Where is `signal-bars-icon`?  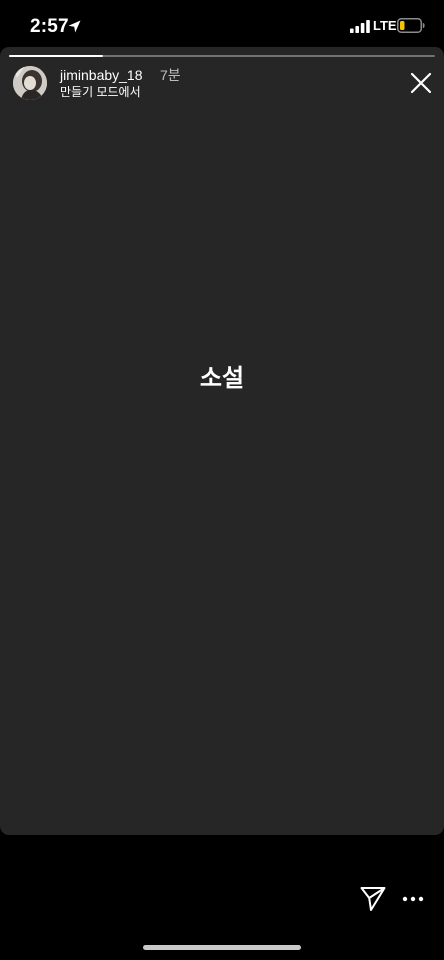 signal-bars-icon is located at coordinates (360, 26).